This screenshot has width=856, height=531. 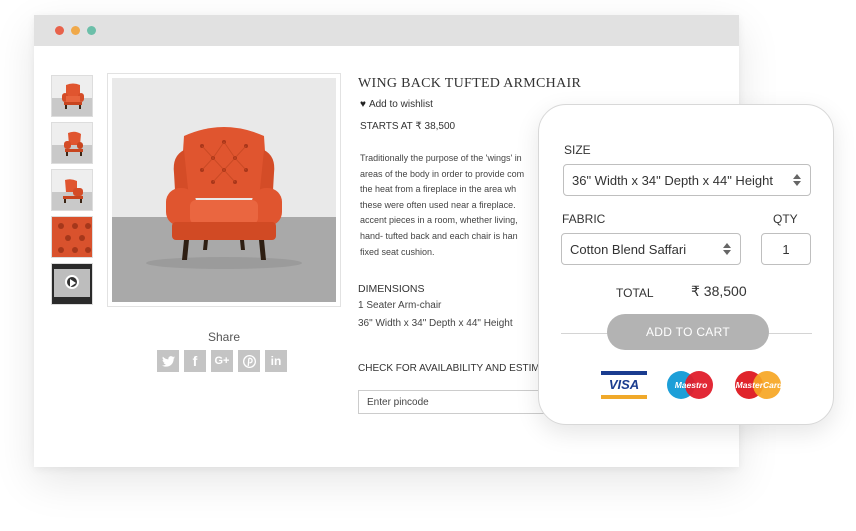 I want to click on maestro-logo: Maestro, so click(x=691, y=385).